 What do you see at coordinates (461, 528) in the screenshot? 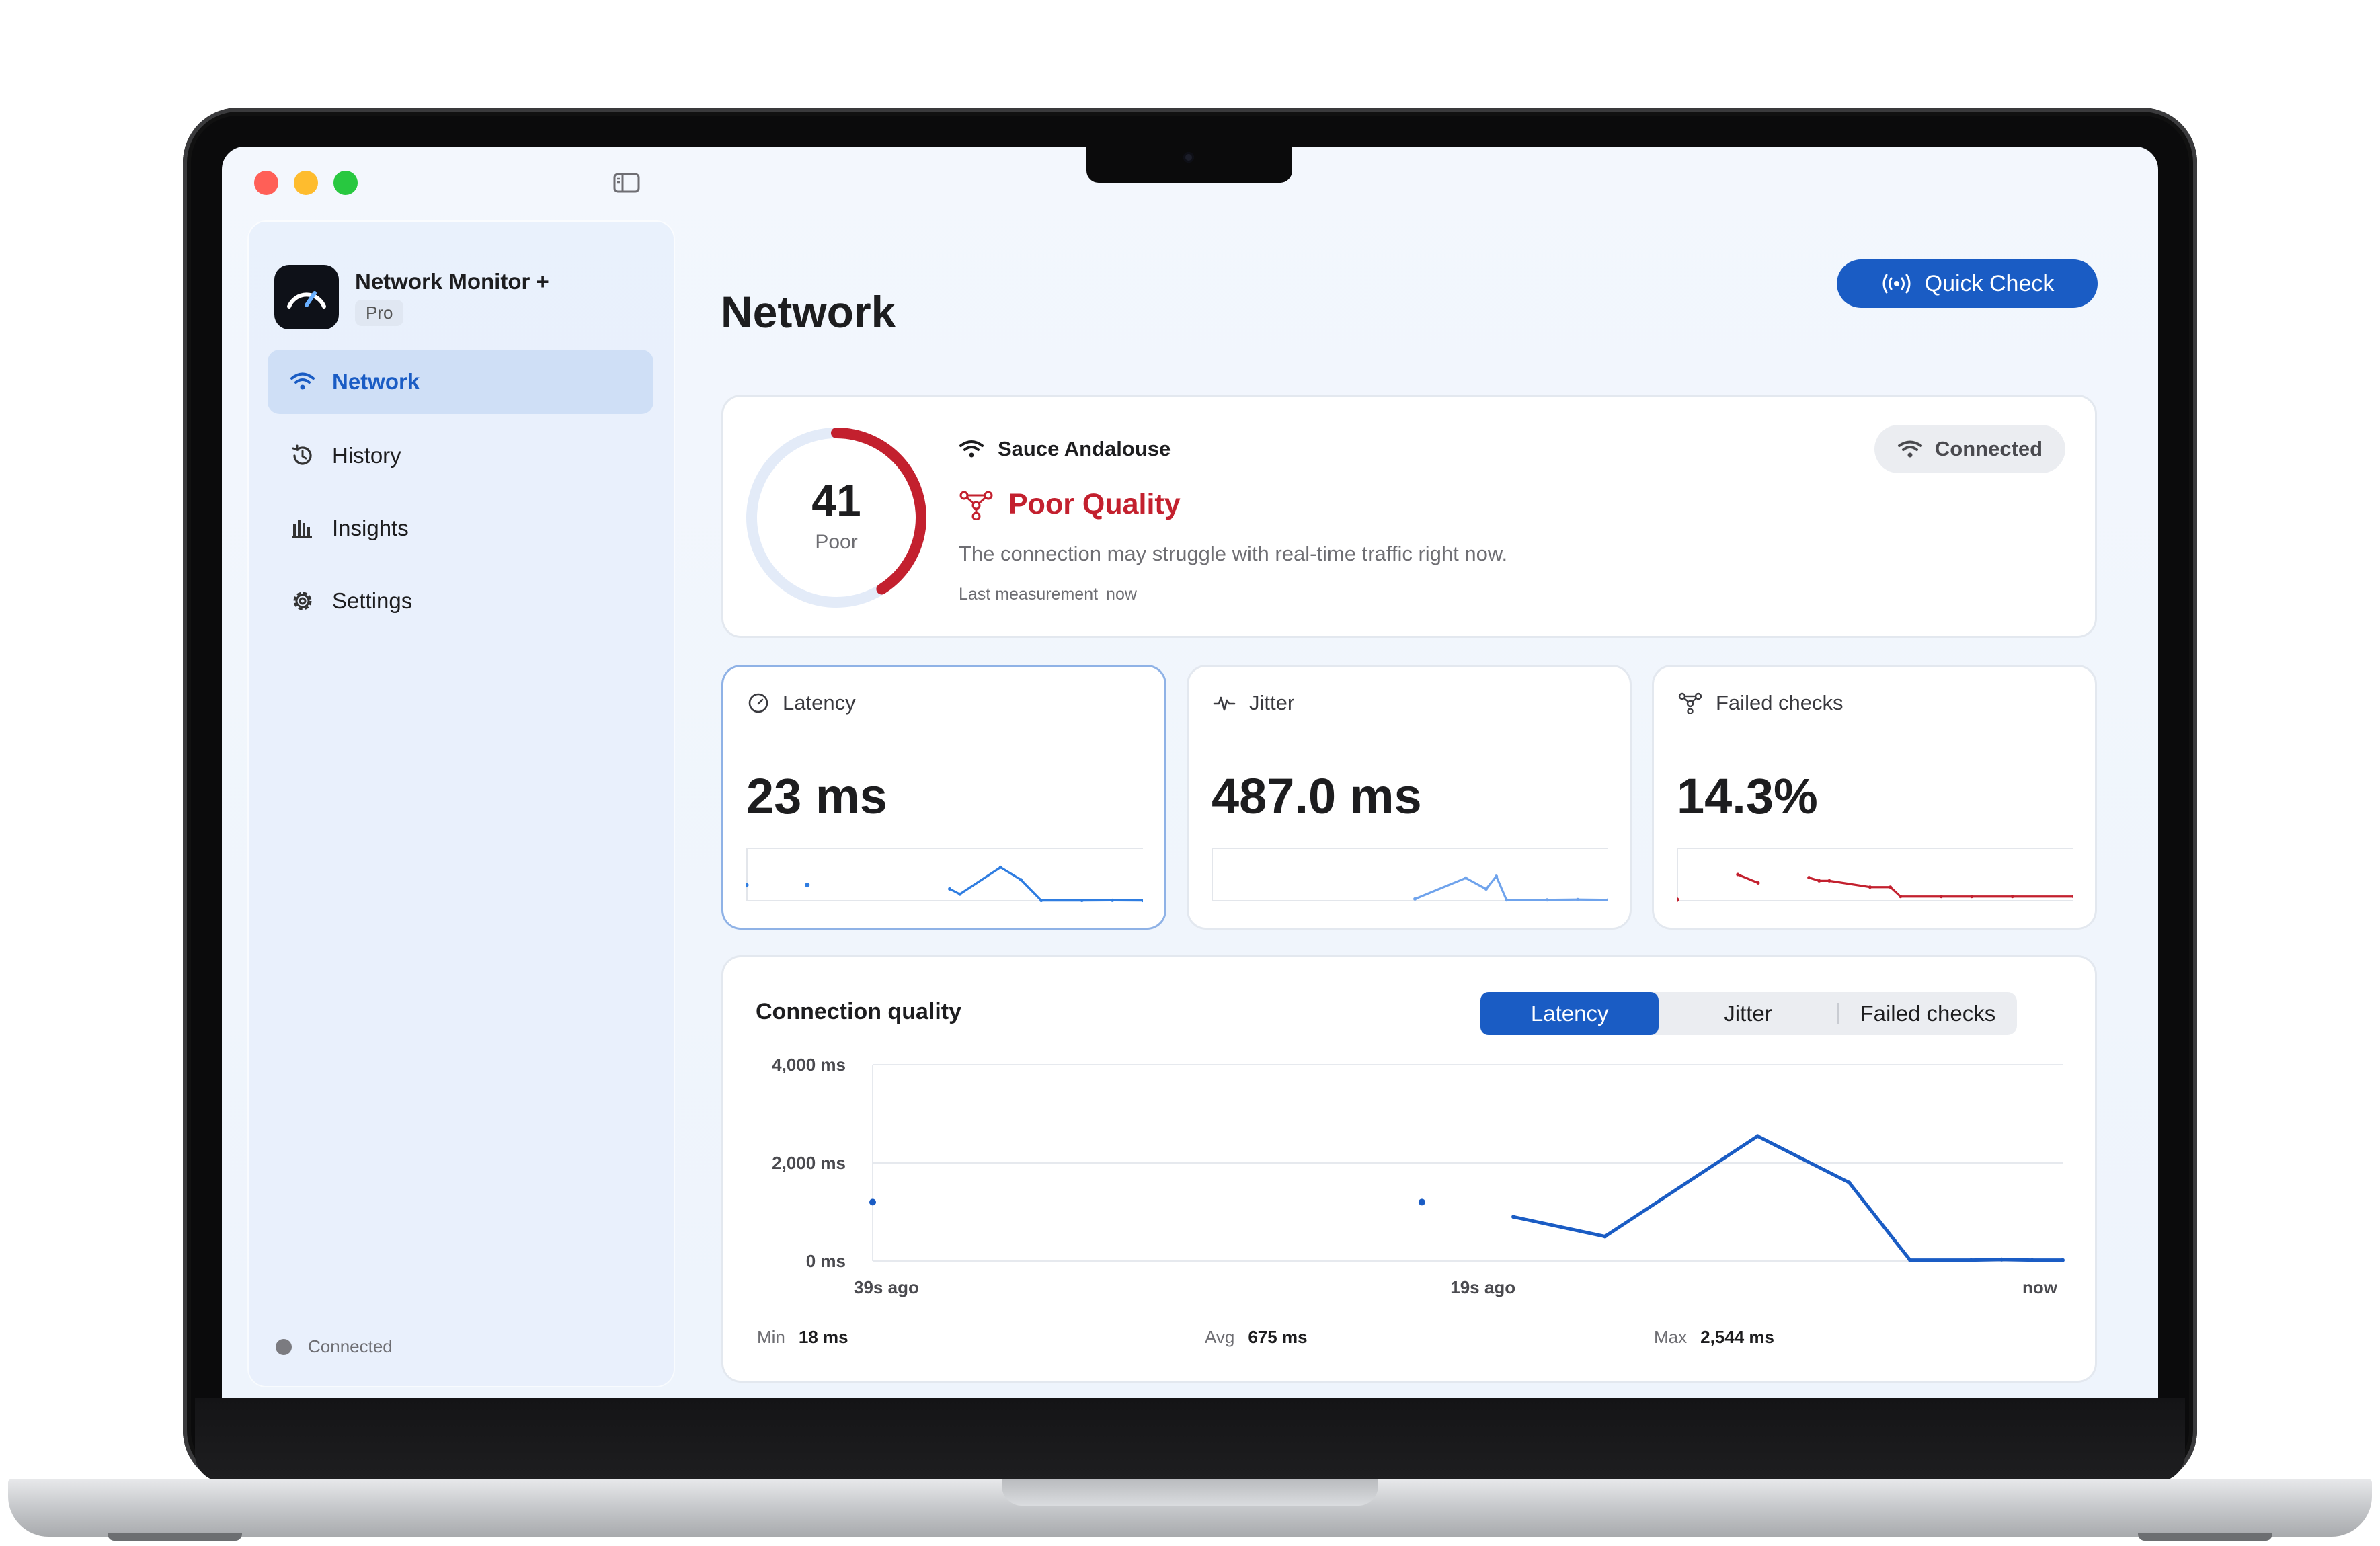
I see `sidebar-item-insights: Insights` at bounding box center [461, 528].